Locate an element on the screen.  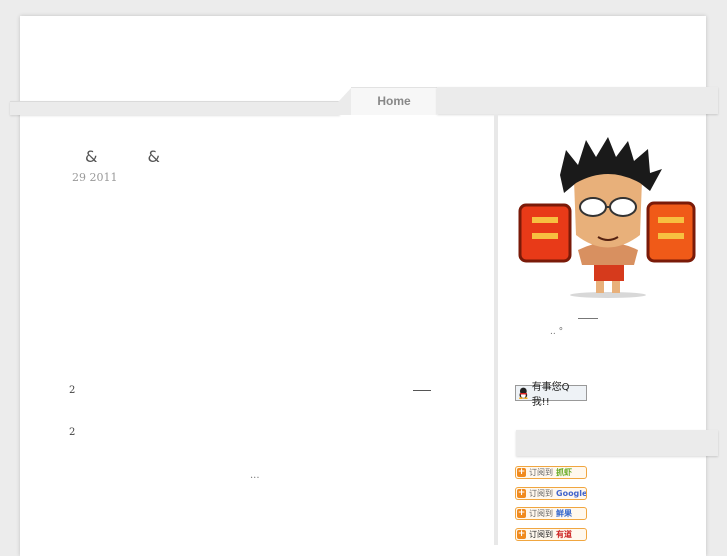
qq-contact-badge: 有事您Q我!! is located at coordinates (551, 395).